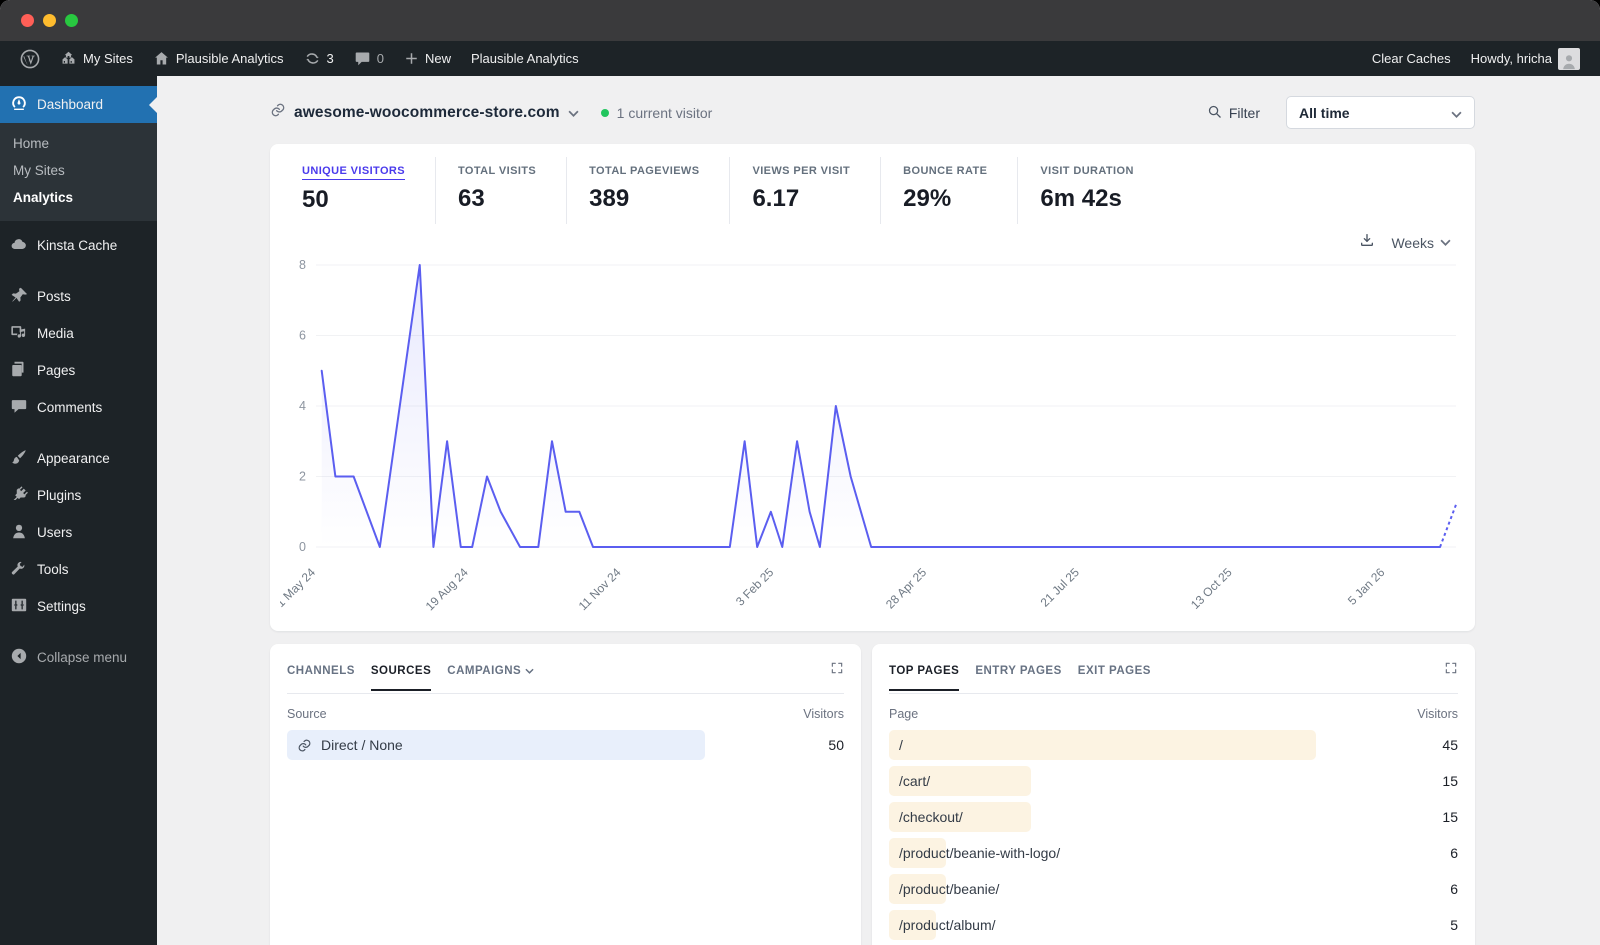 This screenshot has height=945, width=1600. What do you see at coordinates (19, 569) in the screenshot?
I see `wrench-icon` at bounding box center [19, 569].